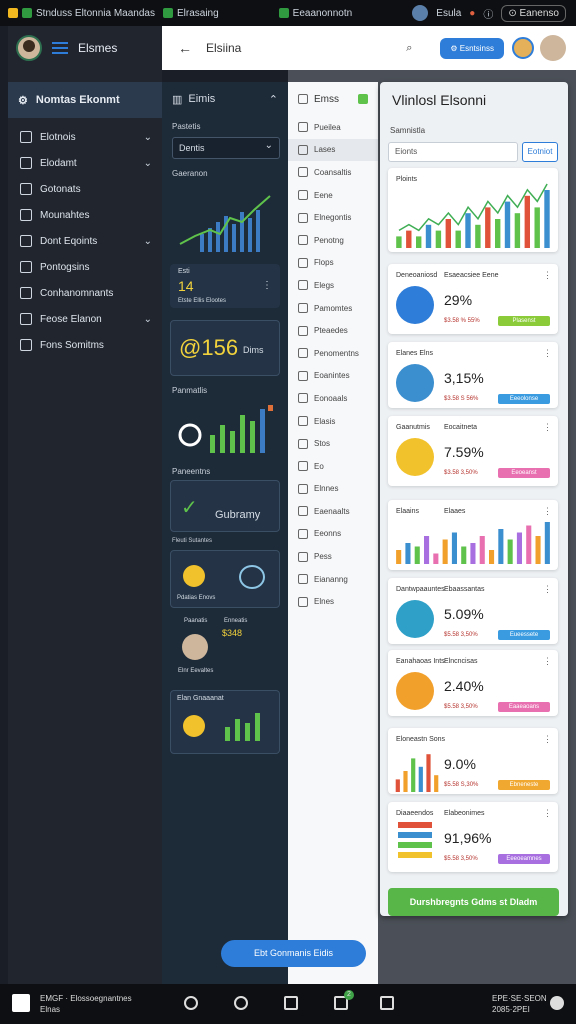 Image resolution: width=576 pixels, height=1024 pixels. I want to click on compass-icon, so click(241, 1003).